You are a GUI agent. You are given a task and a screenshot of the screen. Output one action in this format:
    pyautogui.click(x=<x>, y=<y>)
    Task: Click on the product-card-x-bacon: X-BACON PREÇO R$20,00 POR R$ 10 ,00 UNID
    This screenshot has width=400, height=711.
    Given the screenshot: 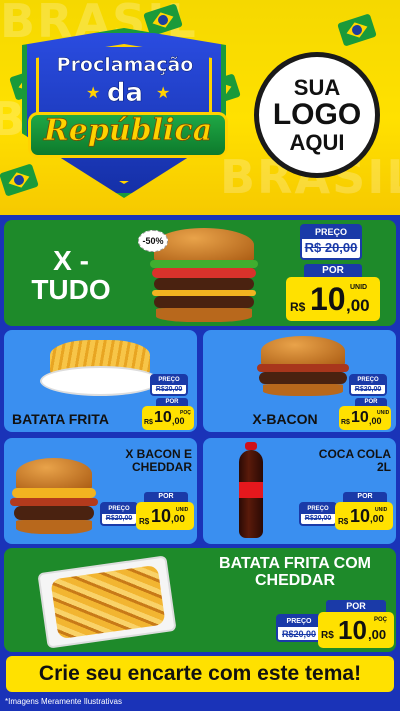 What is the action you would take?
    pyautogui.click(x=299, y=381)
    